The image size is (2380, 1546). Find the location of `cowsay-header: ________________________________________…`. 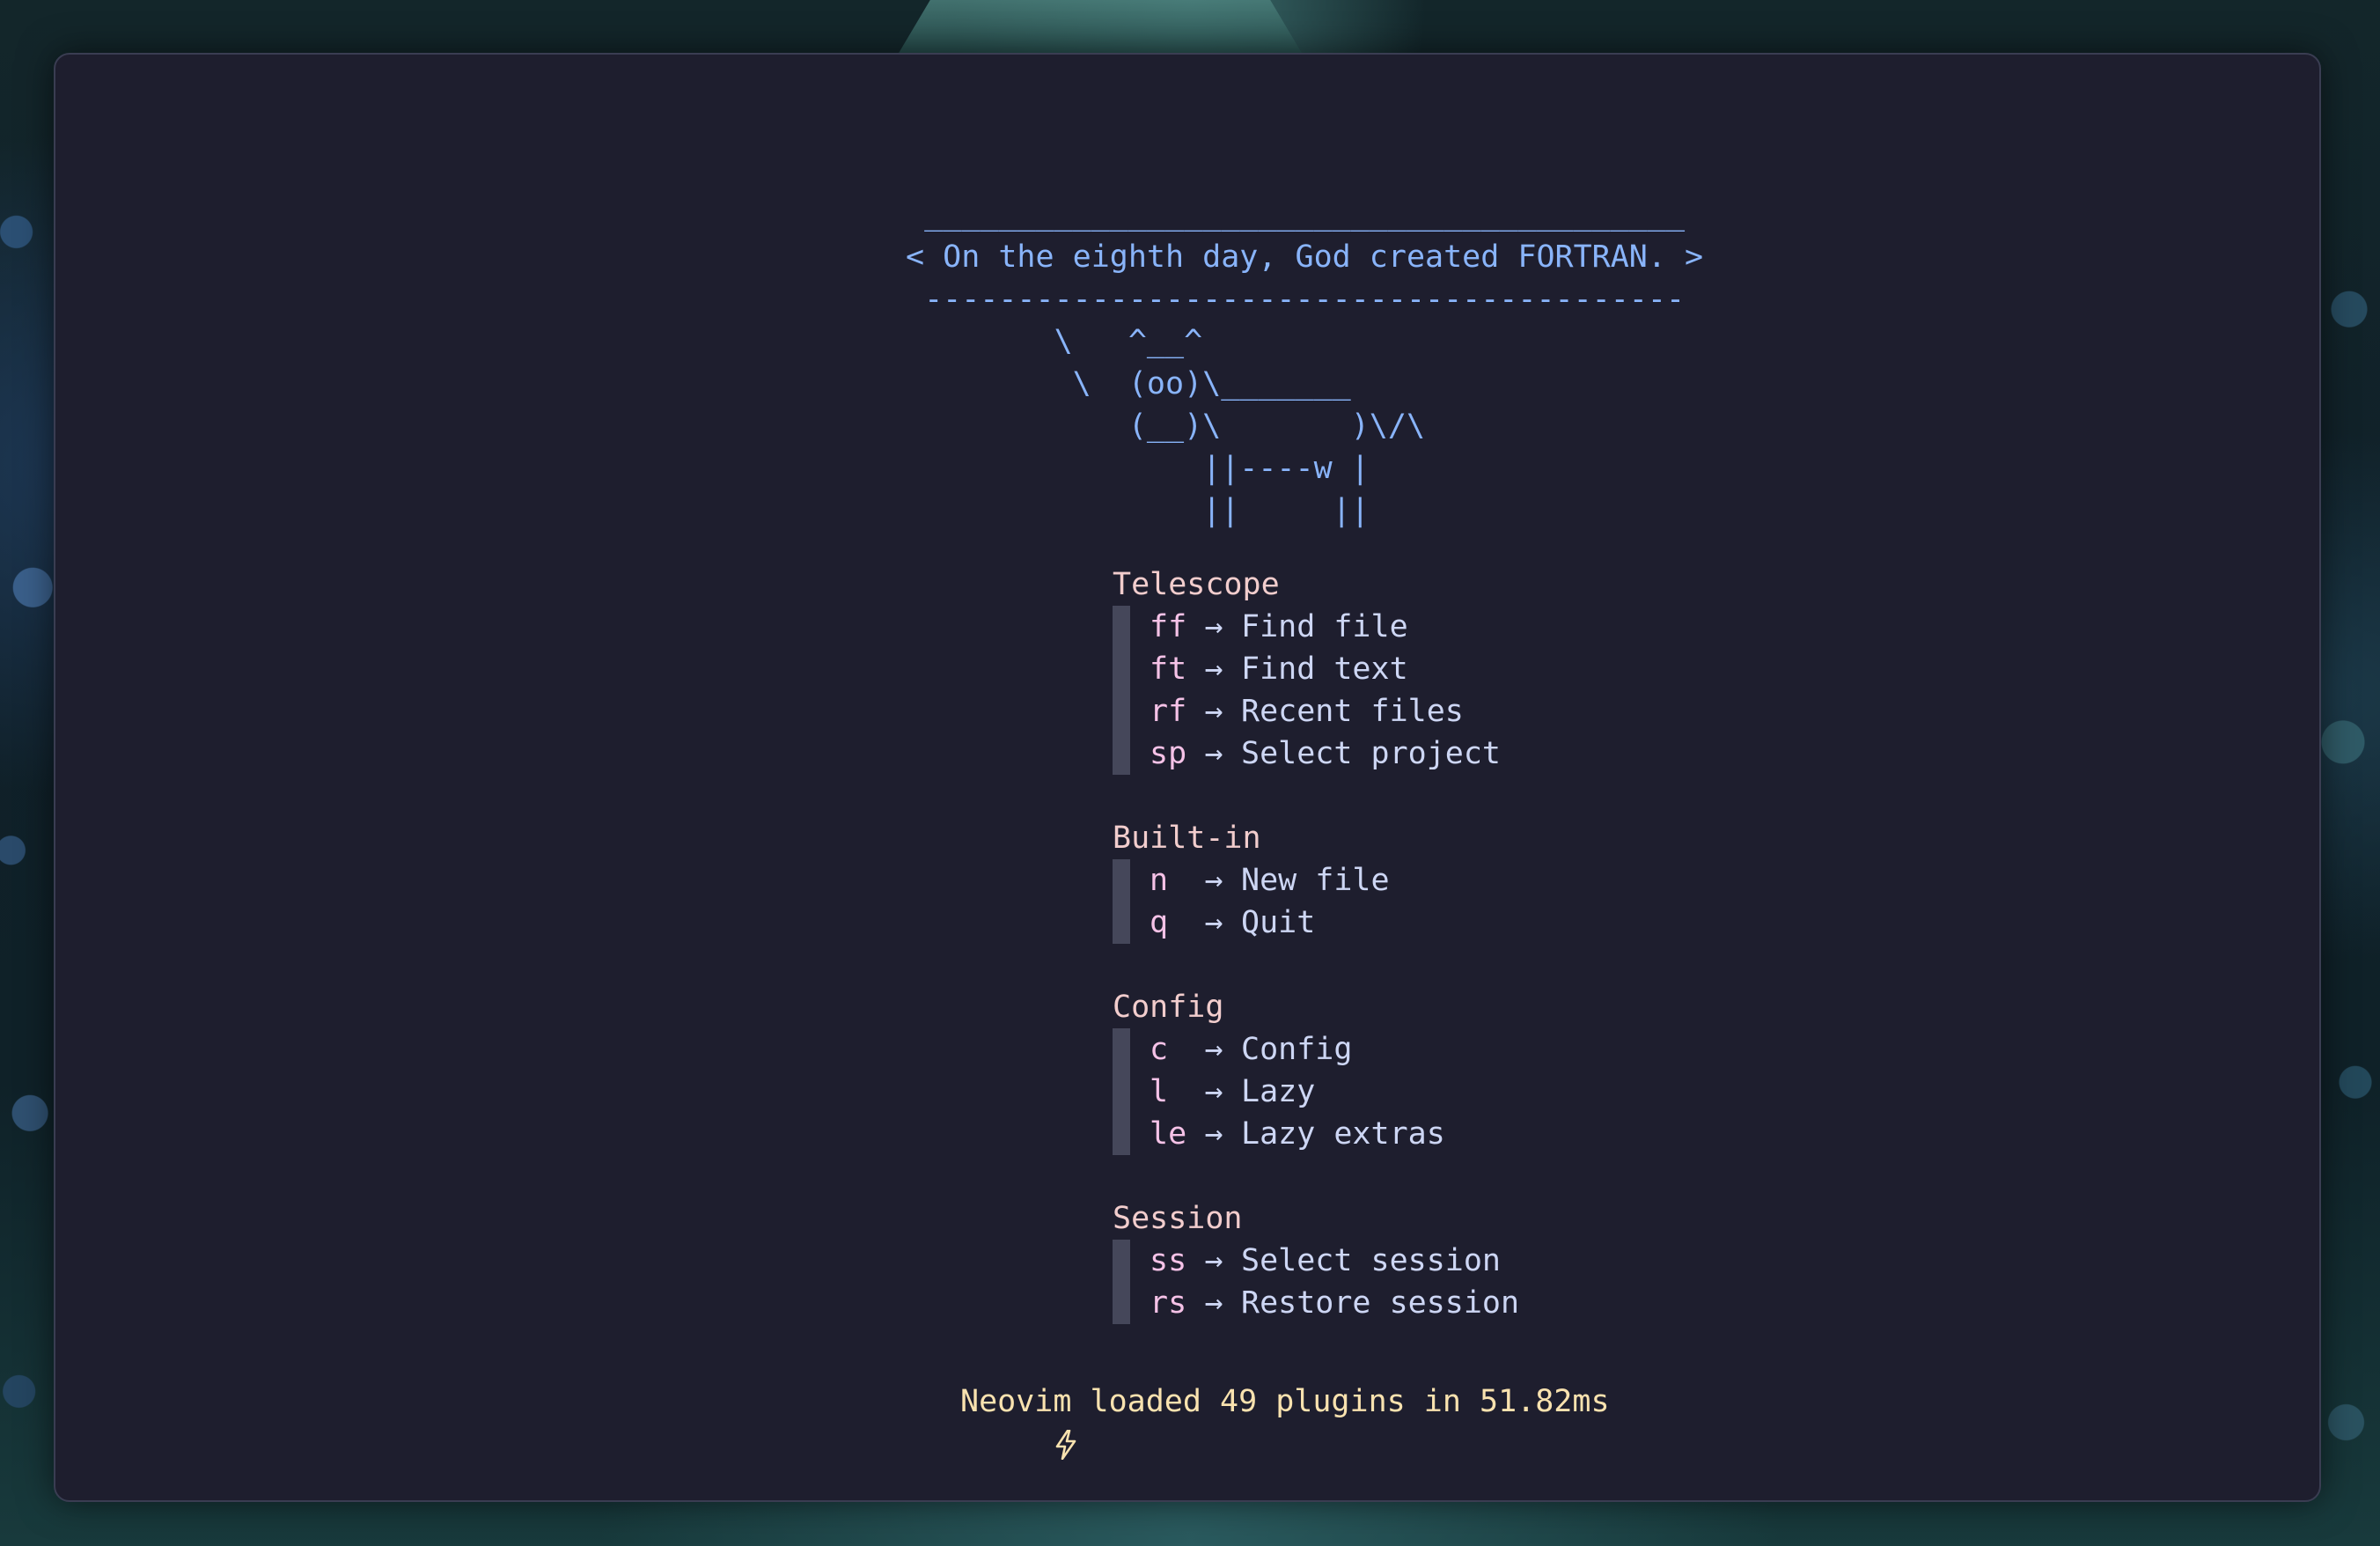

cowsay-header: ________________________________________… is located at coordinates (1304, 363).